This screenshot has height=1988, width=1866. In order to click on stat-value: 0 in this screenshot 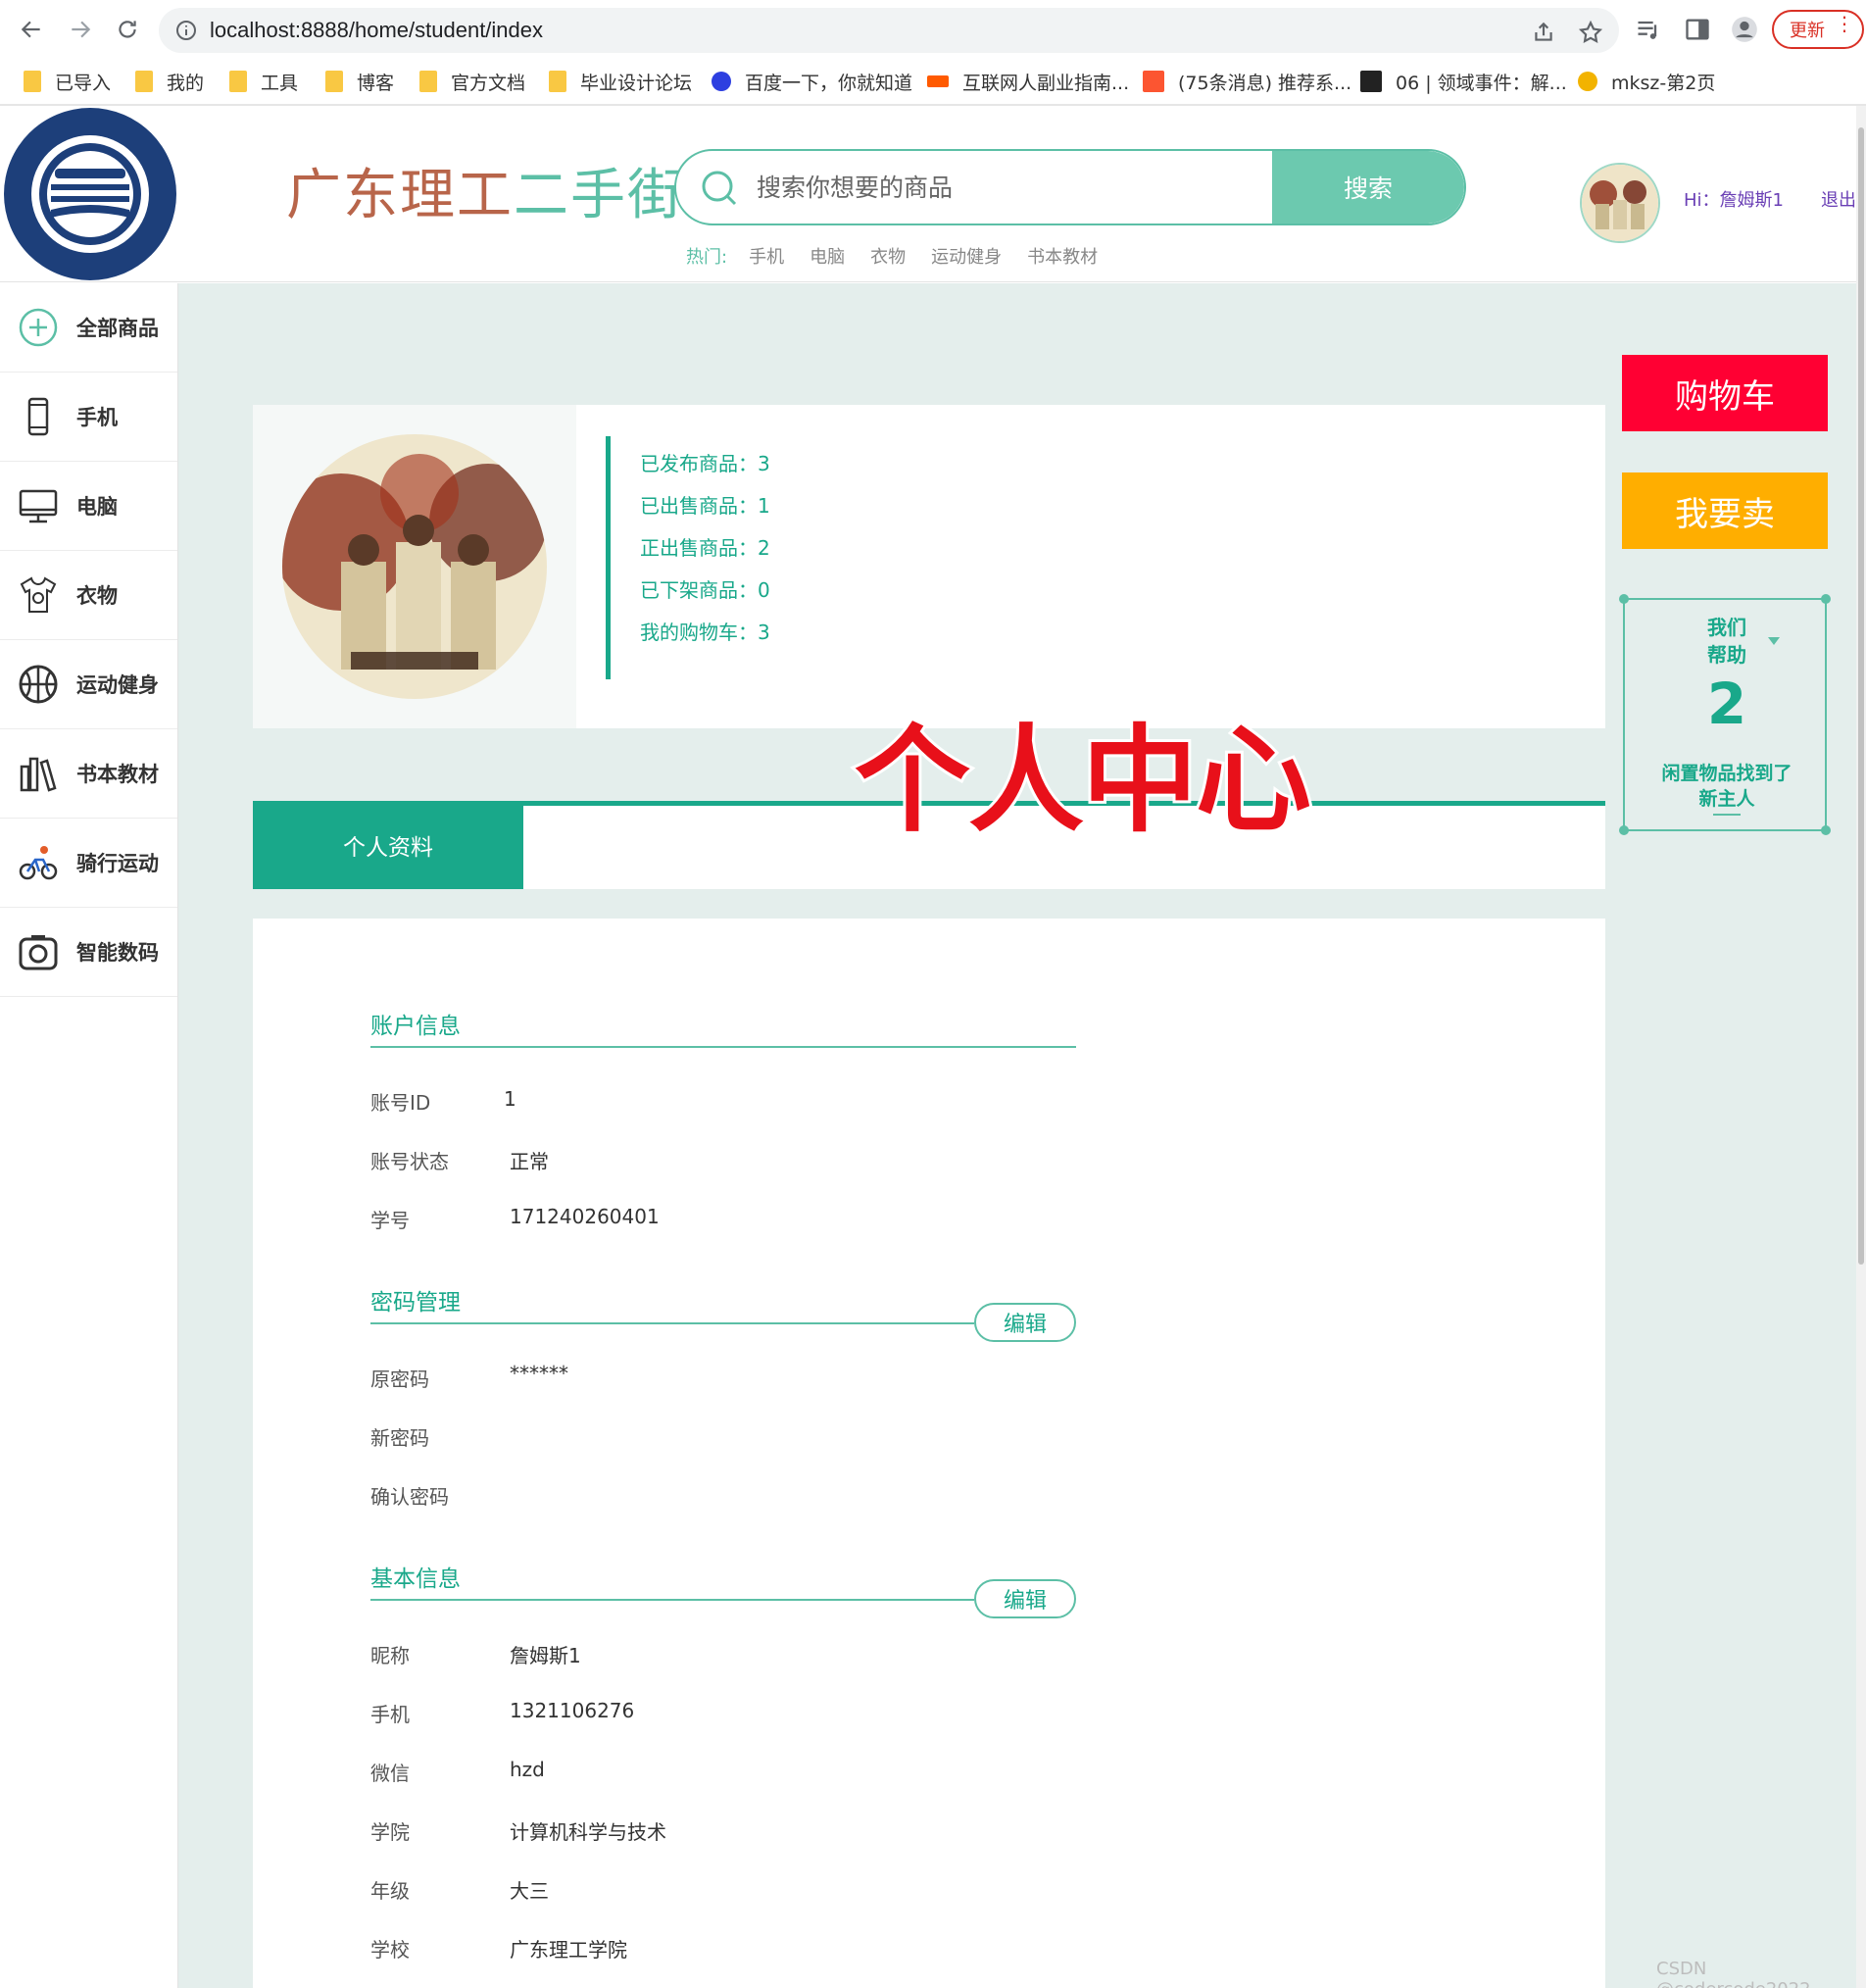, I will do `click(764, 590)`.